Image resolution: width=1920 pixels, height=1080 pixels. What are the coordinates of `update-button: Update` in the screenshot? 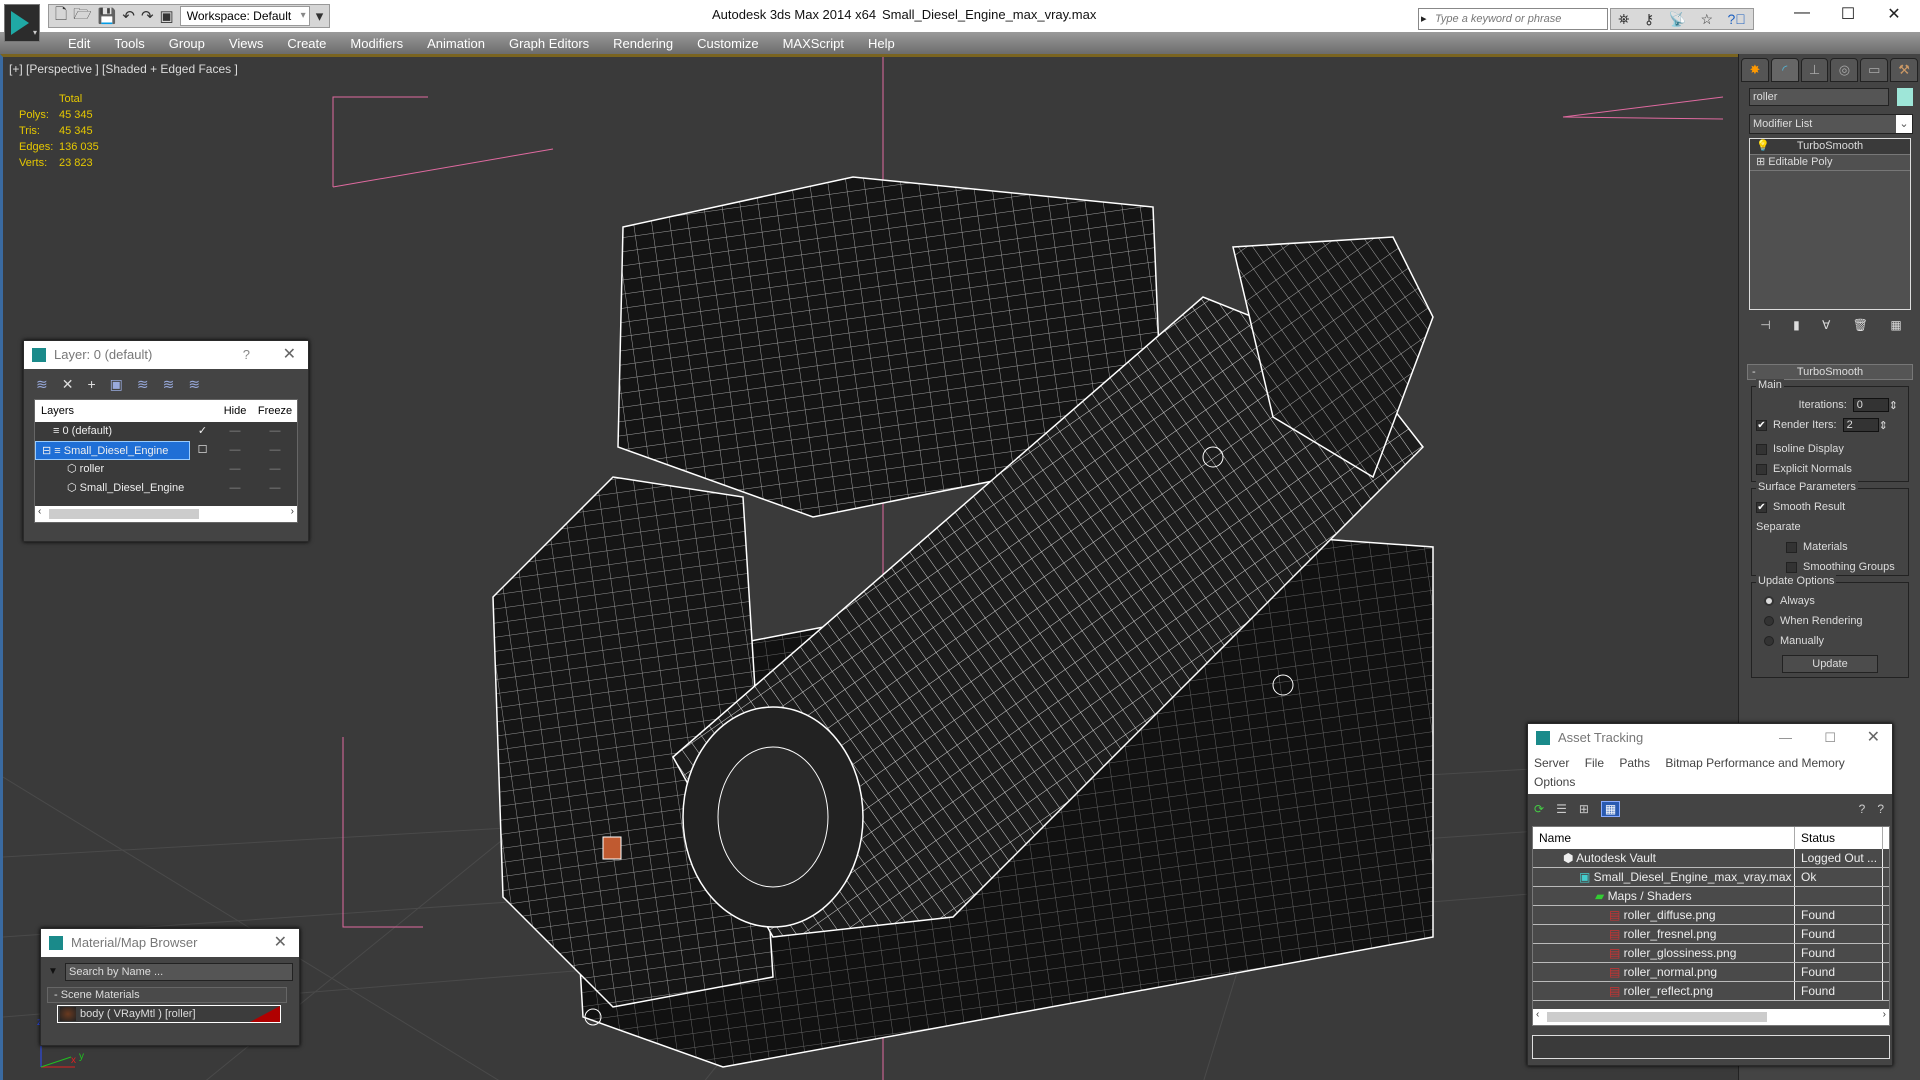 It's located at (1830, 664).